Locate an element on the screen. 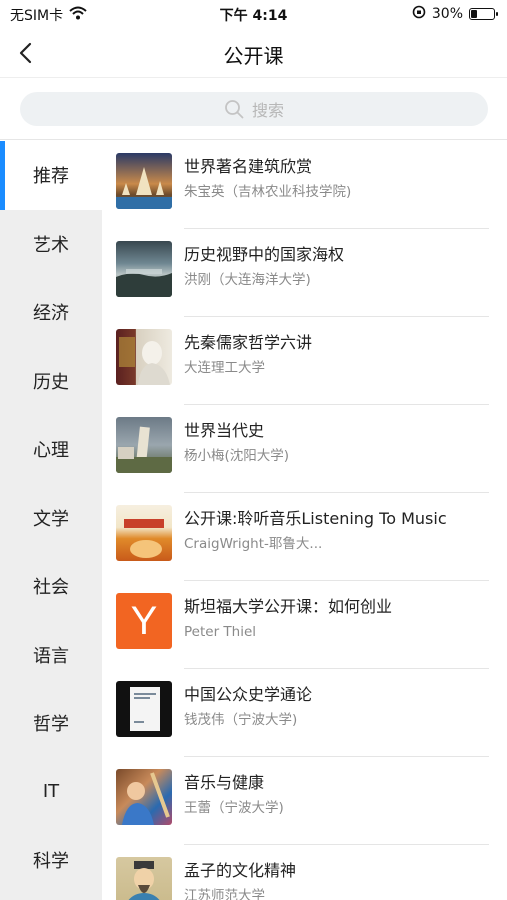 The height and width of the screenshot is (900, 507). sidebar-item-label: 经济 is located at coordinates (51, 314).